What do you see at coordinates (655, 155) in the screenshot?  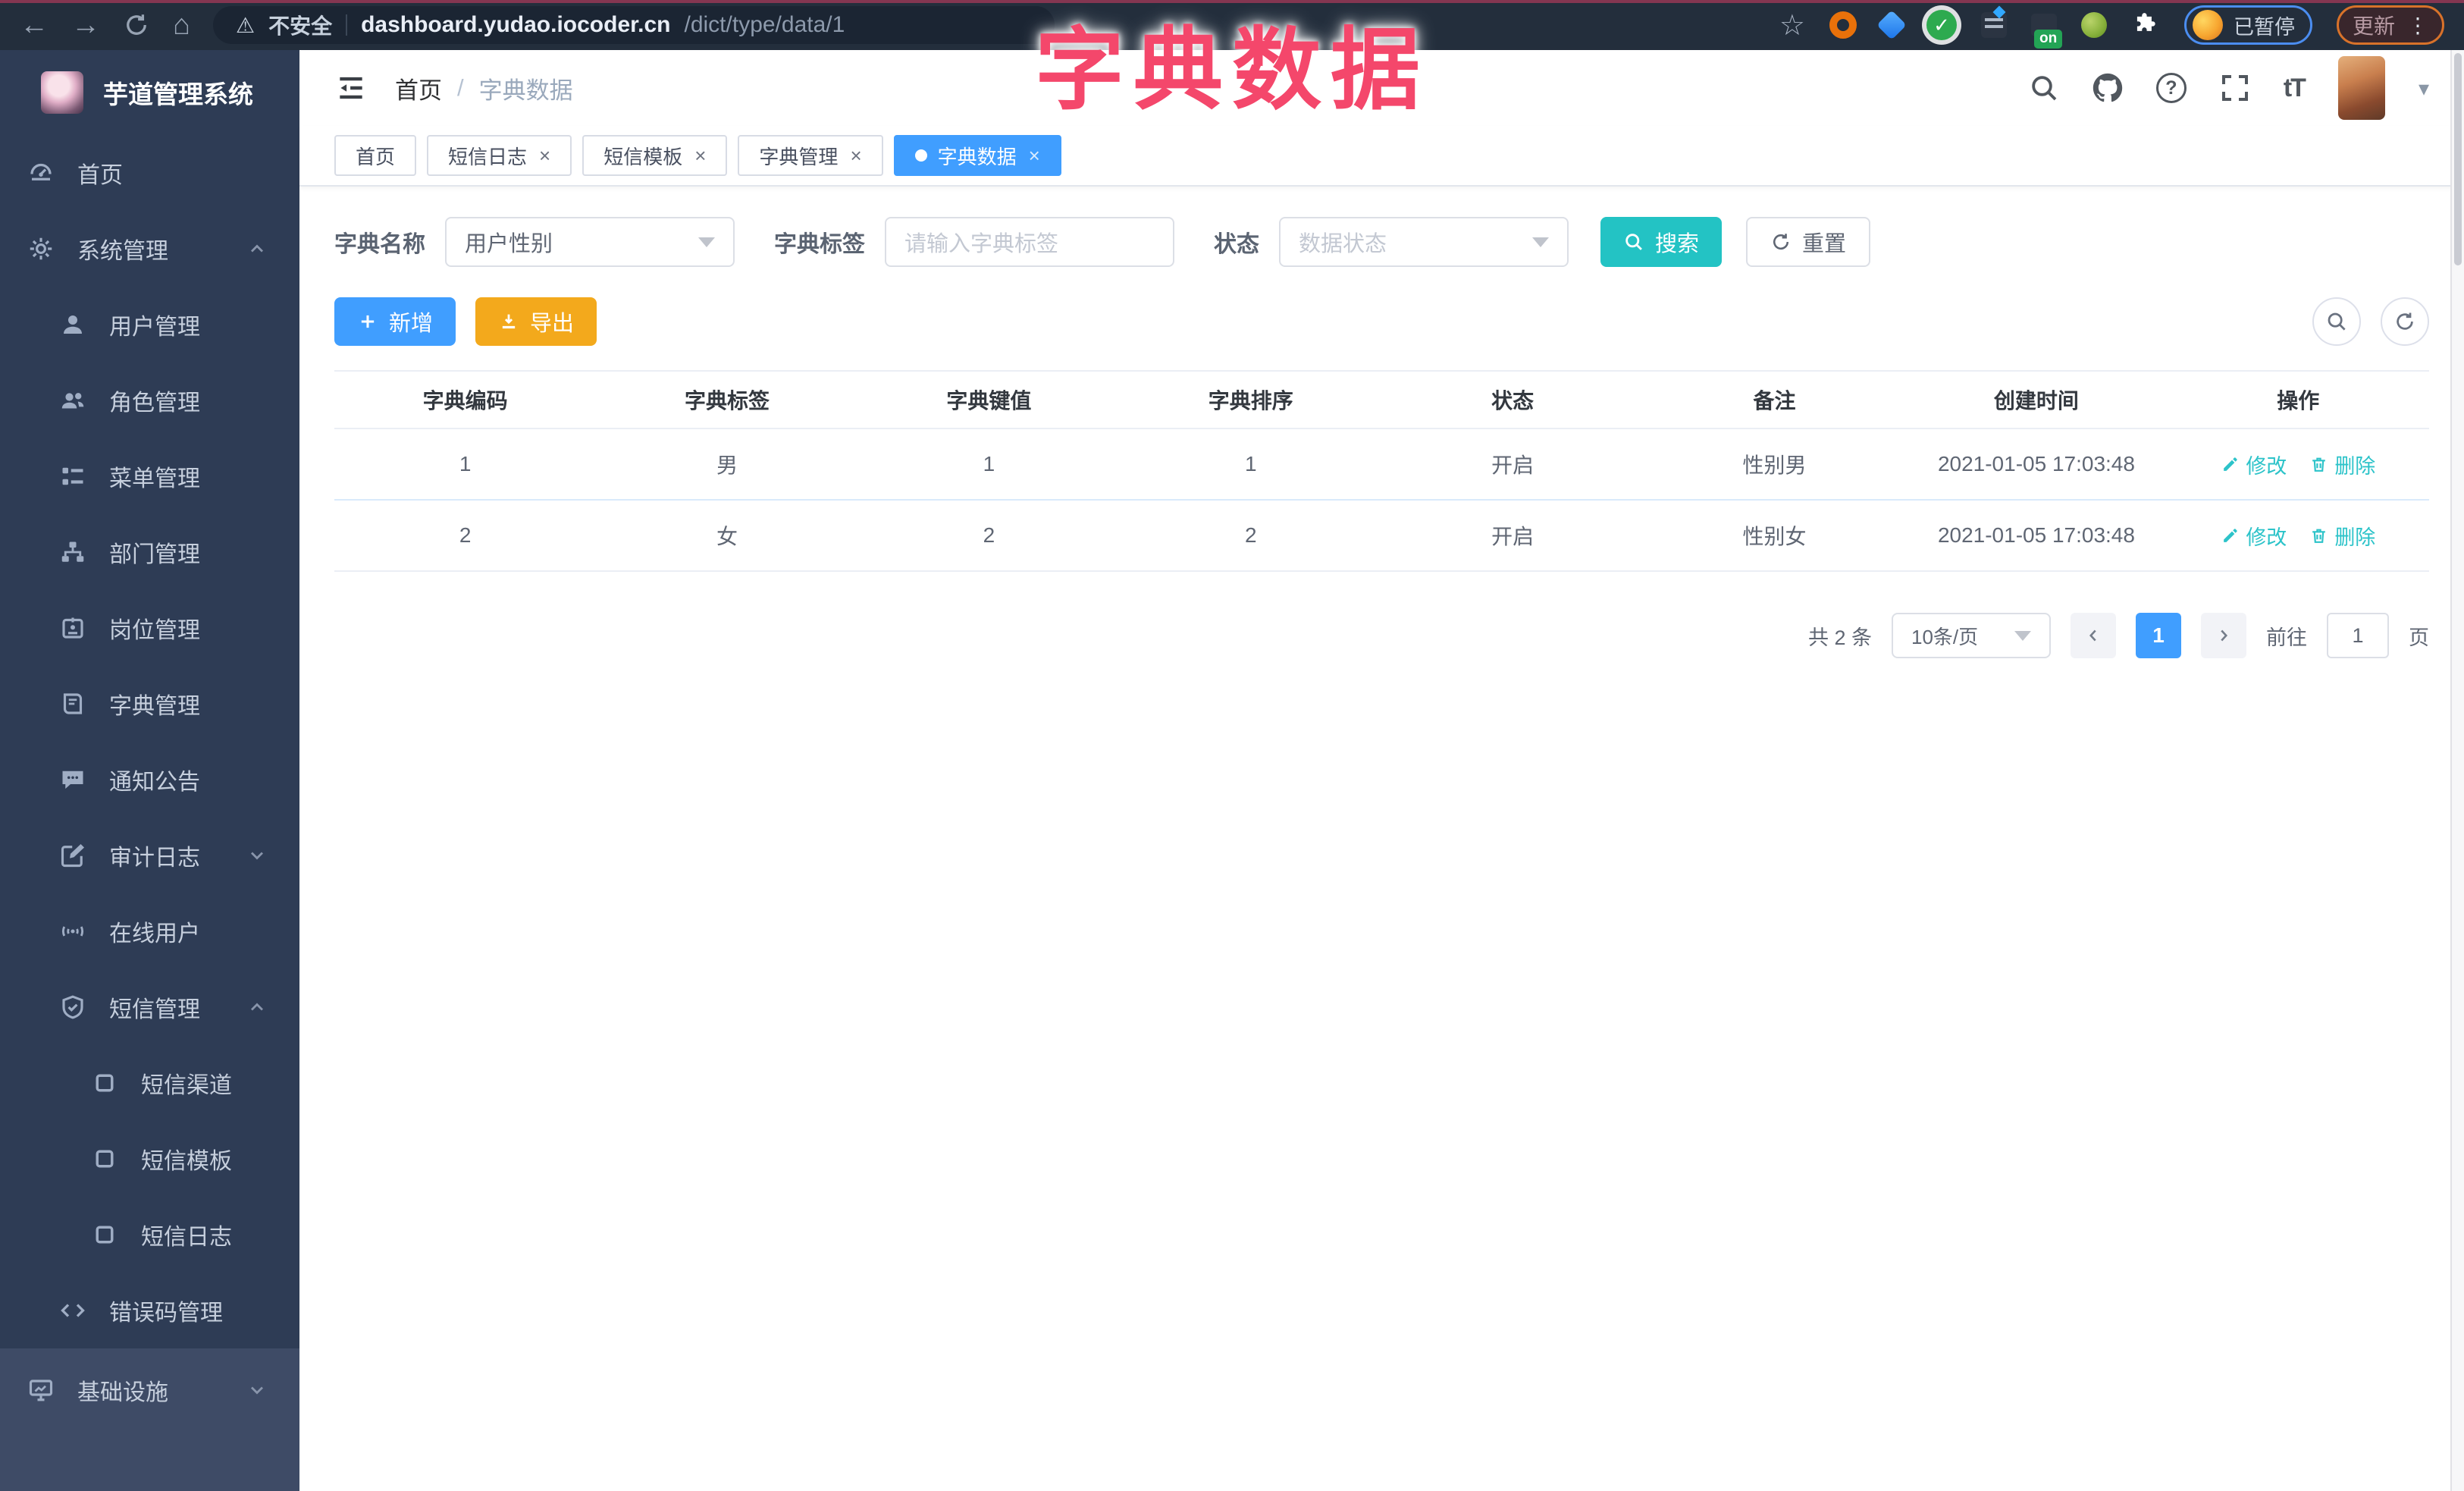 I see `tab: 短信模板 ×` at bounding box center [655, 155].